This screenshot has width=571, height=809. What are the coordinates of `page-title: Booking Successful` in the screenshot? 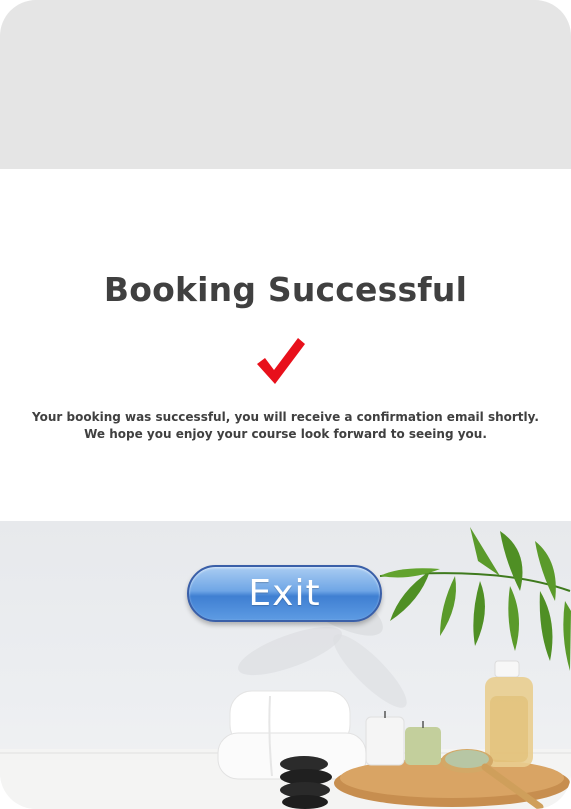 It's located at (285, 289).